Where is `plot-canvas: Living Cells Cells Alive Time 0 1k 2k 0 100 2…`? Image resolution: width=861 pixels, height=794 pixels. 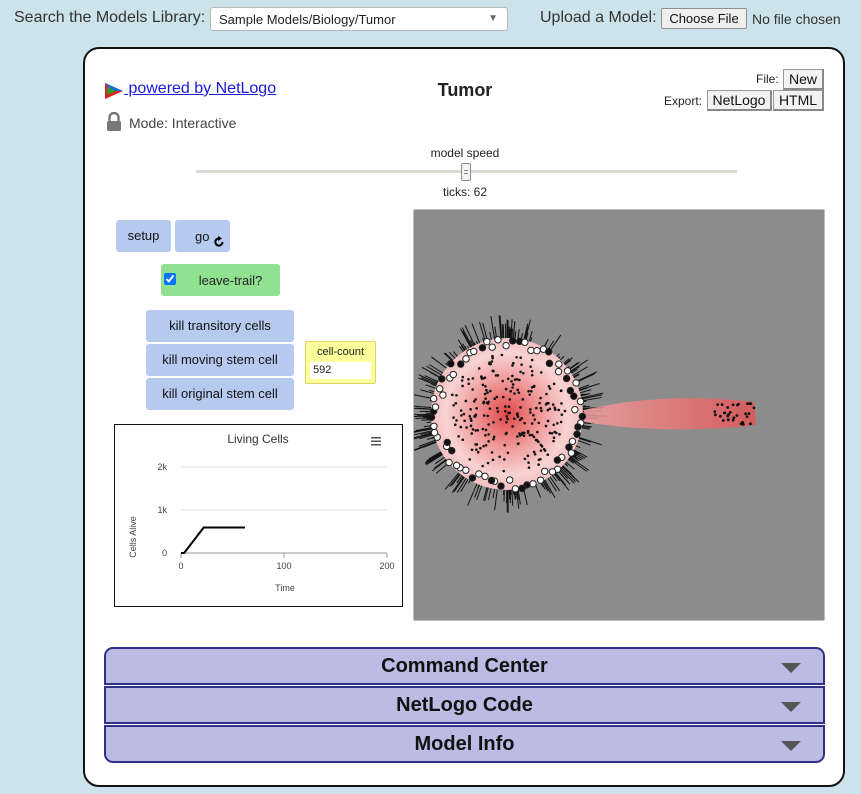 plot-canvas: Living Cells Cells Alive Time 0 1k 2k 0 100 2… is located at coordinates (261, 512).